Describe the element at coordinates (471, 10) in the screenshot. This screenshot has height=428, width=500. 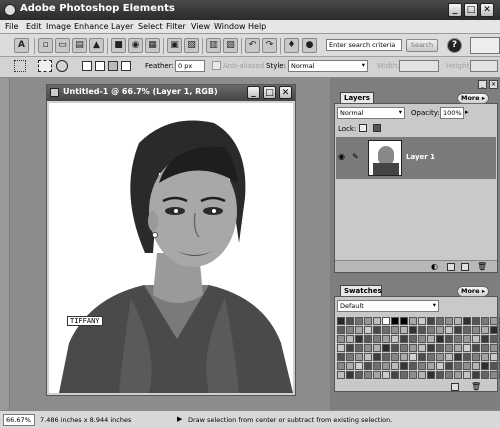
I see `maximize-icon: □` at that location.